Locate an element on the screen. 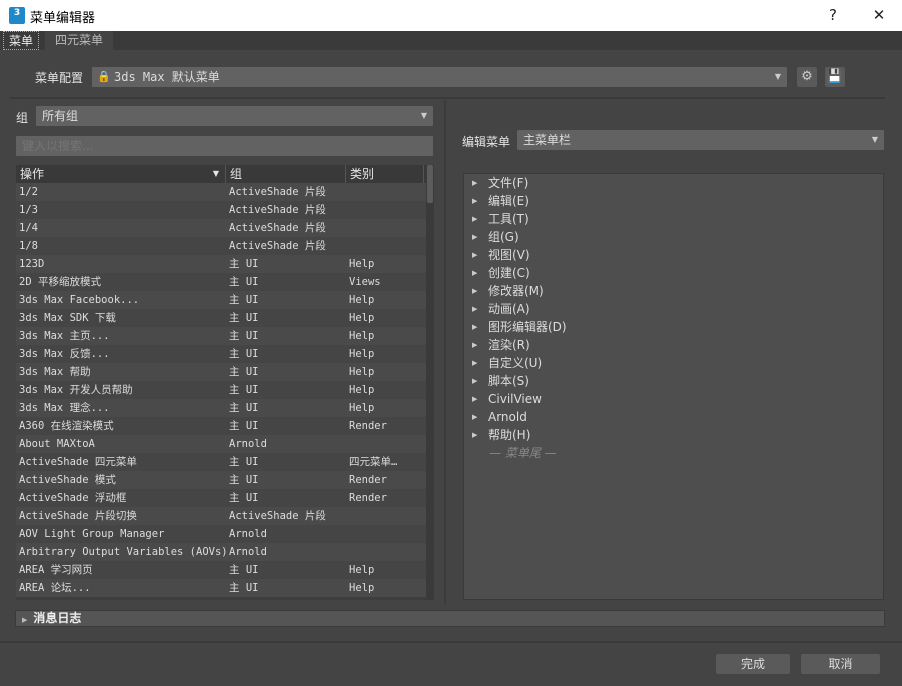  column-group: 组 is located at coordinates (286, 174).